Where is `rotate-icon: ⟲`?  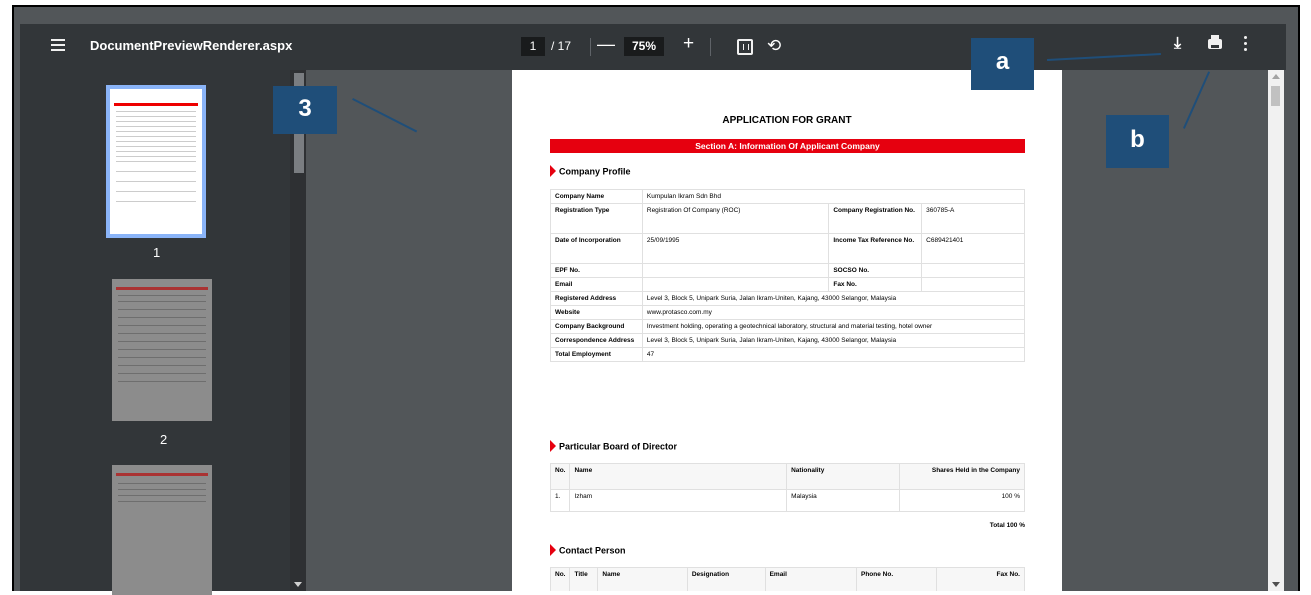 rotate-icon: ⟲ is located at coordinates (774, 46).